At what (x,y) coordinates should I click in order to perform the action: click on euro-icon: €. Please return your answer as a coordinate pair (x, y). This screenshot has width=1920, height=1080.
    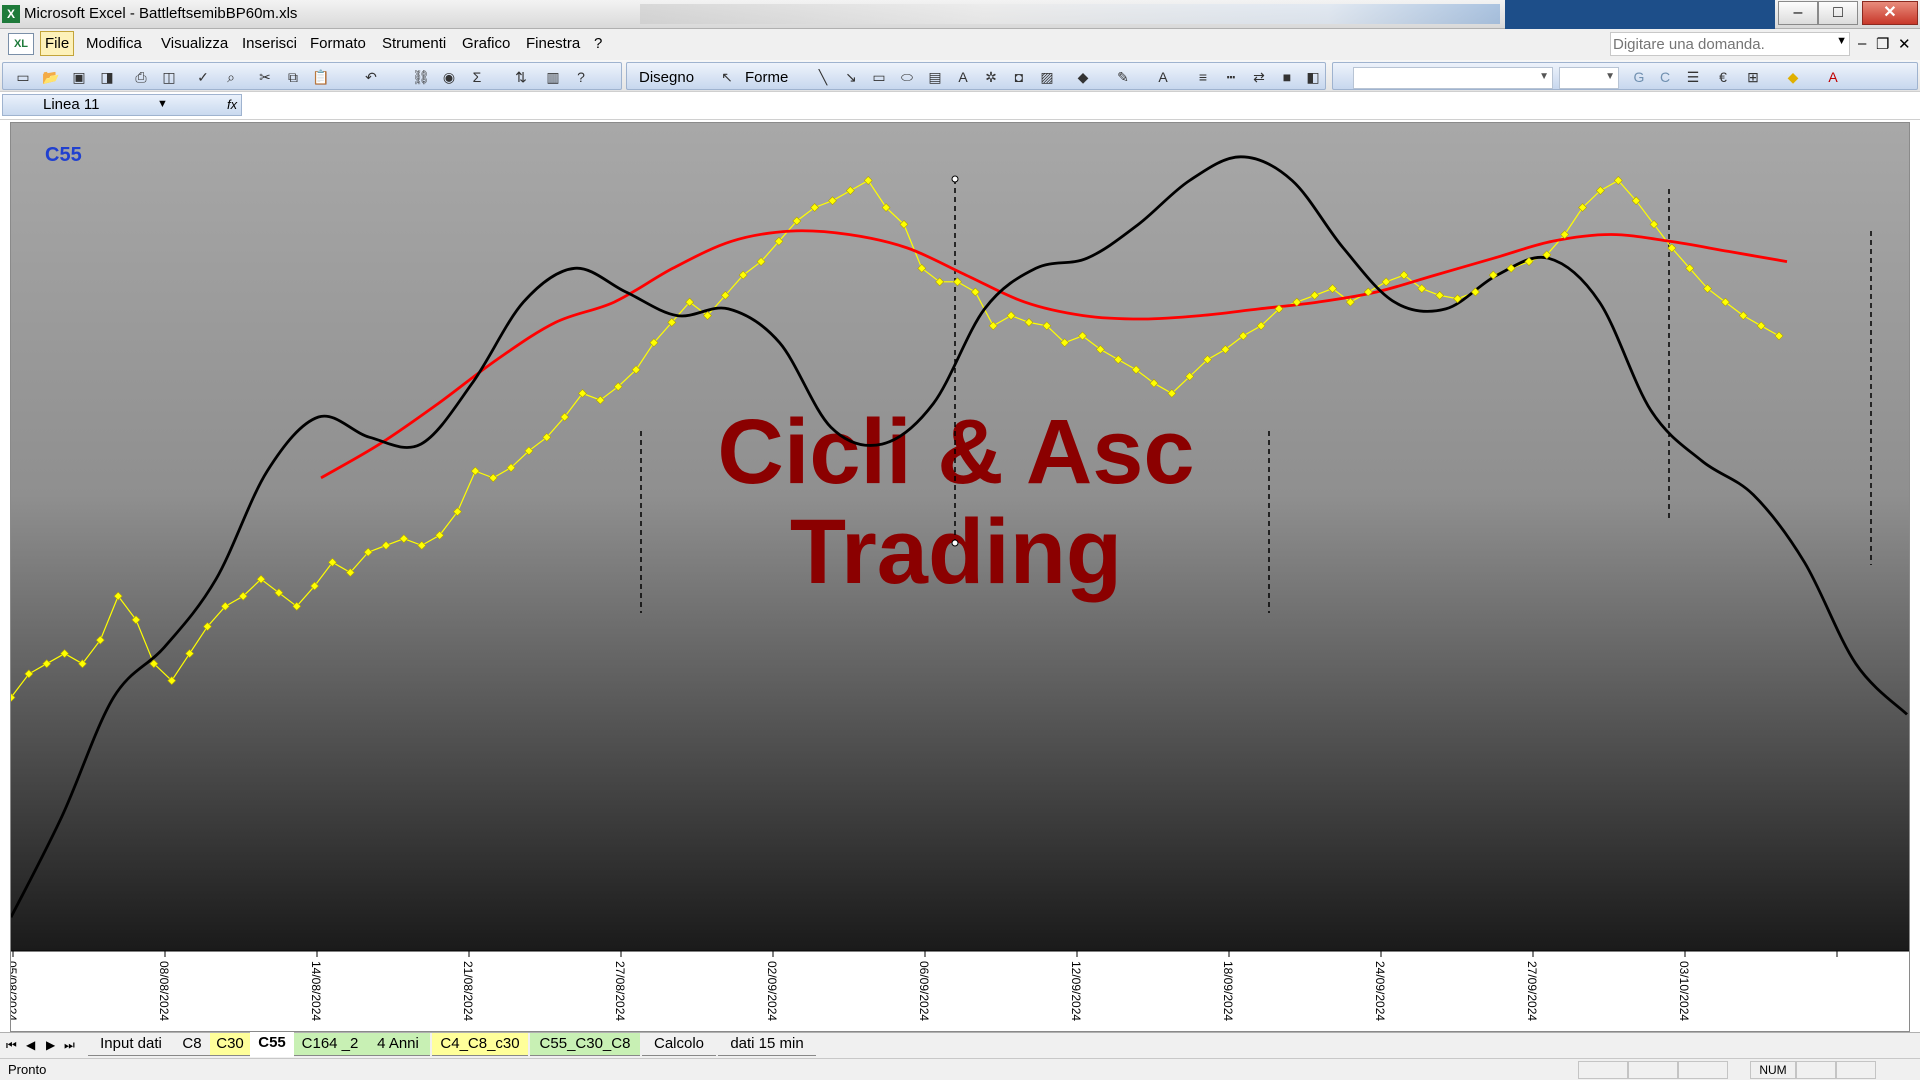
    Looking at the image, I should click on (1723, 77).